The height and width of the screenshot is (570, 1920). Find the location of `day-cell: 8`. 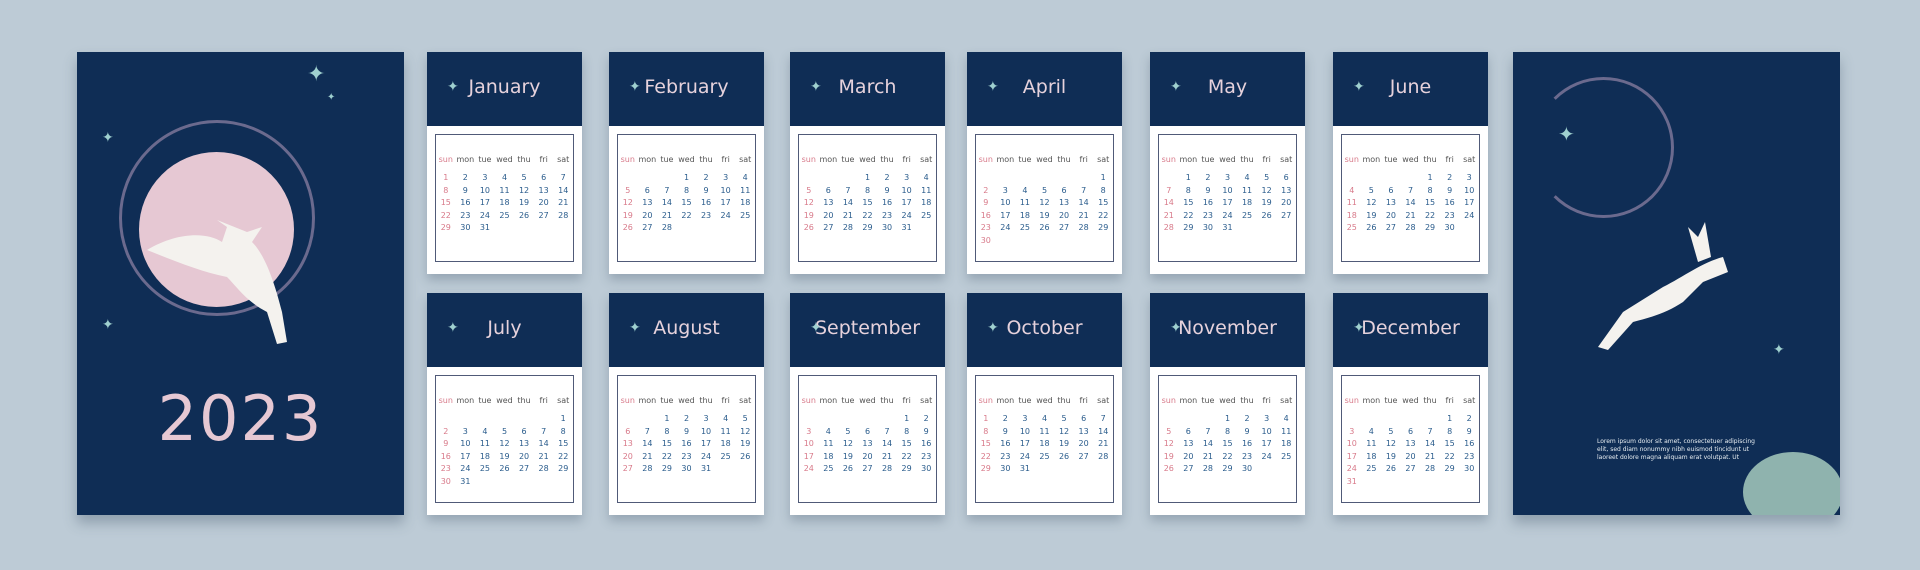

day-cell: 8 is located at coordinates (686, 190).